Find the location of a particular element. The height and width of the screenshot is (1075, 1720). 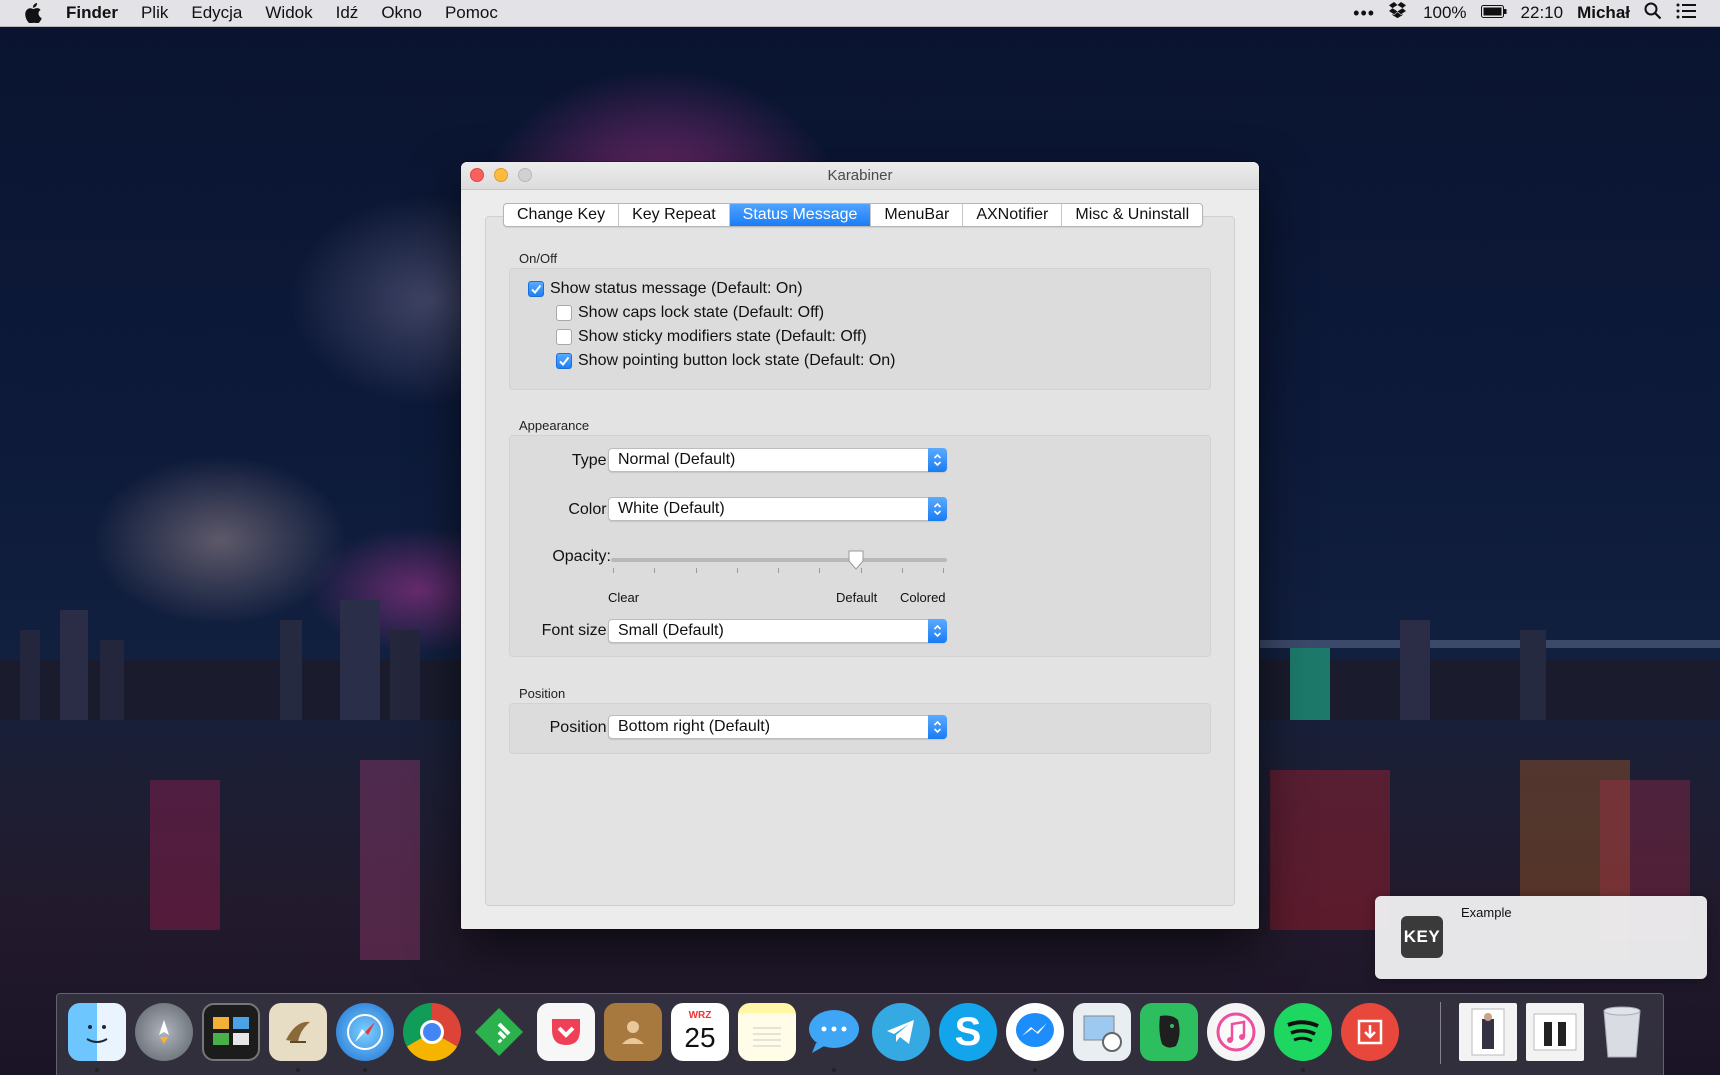

dock-separator is located at coordinates (1440, 1033).